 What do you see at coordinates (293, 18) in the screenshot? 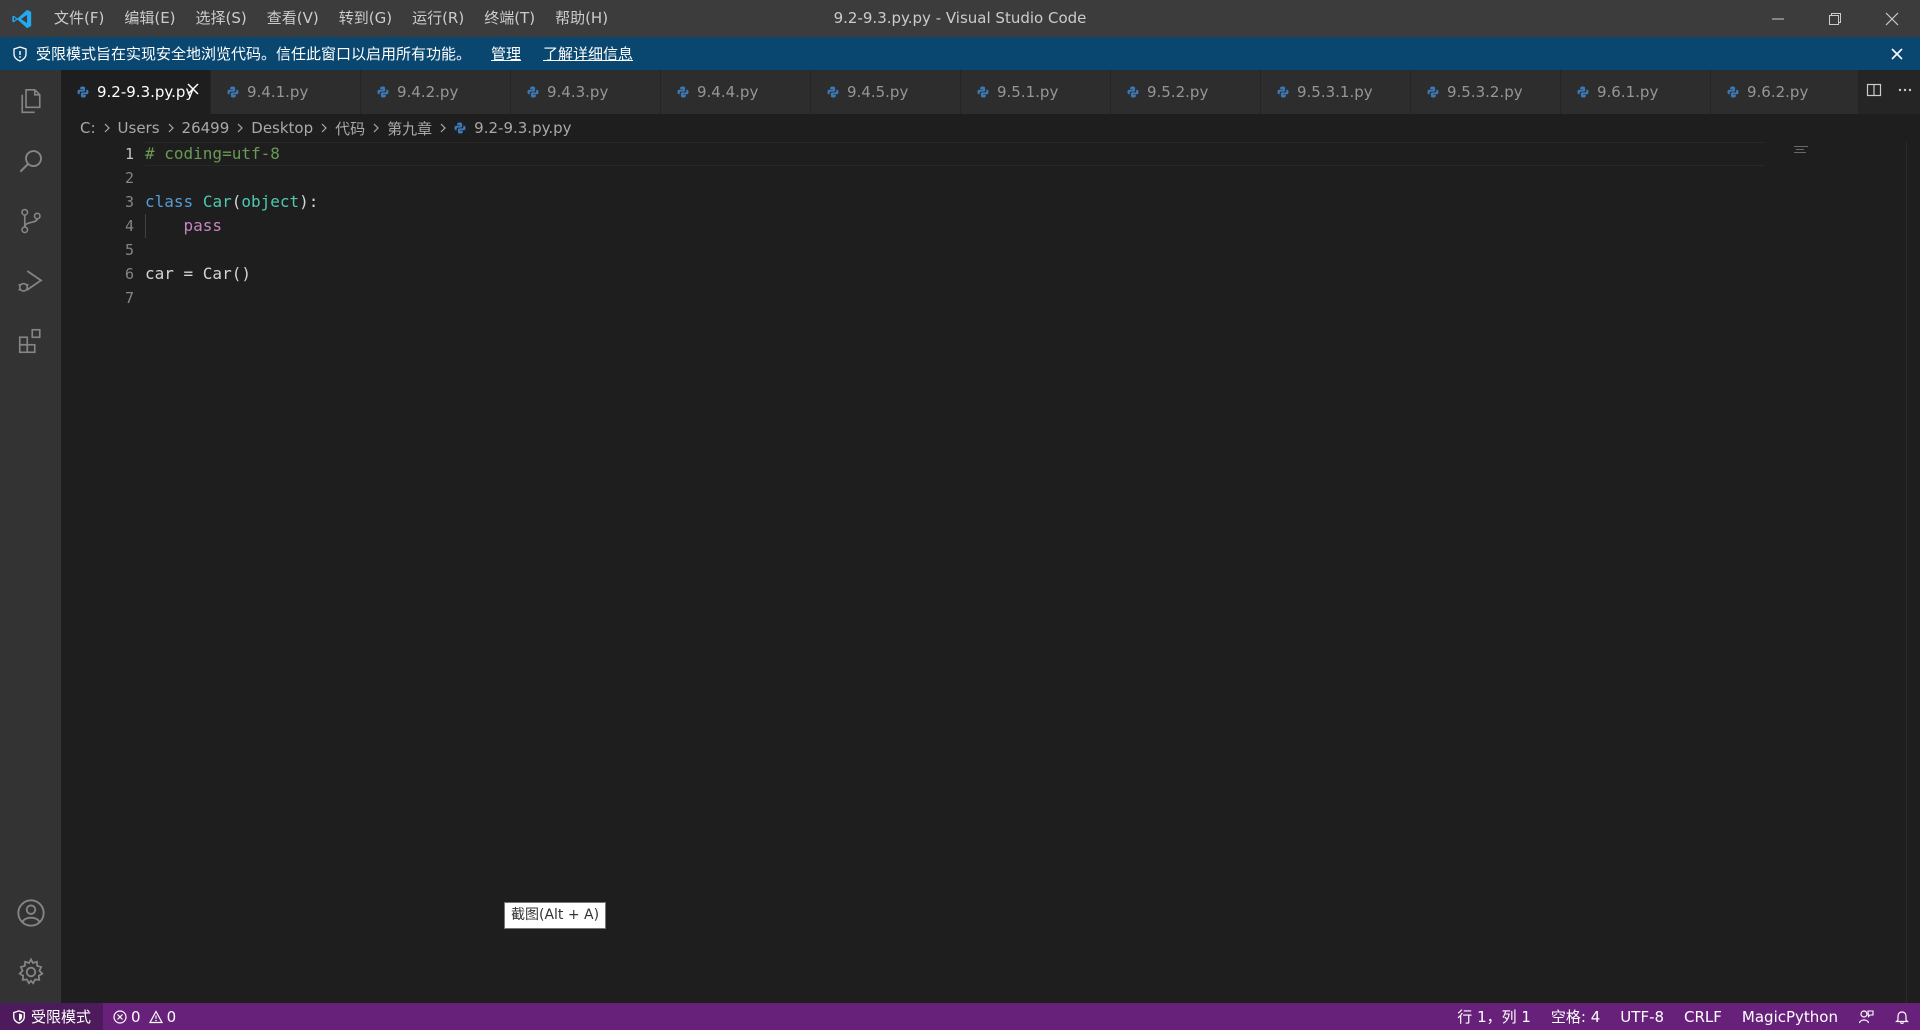
I see `menu-view: 查看(V)` at bounding box center [293, 18].